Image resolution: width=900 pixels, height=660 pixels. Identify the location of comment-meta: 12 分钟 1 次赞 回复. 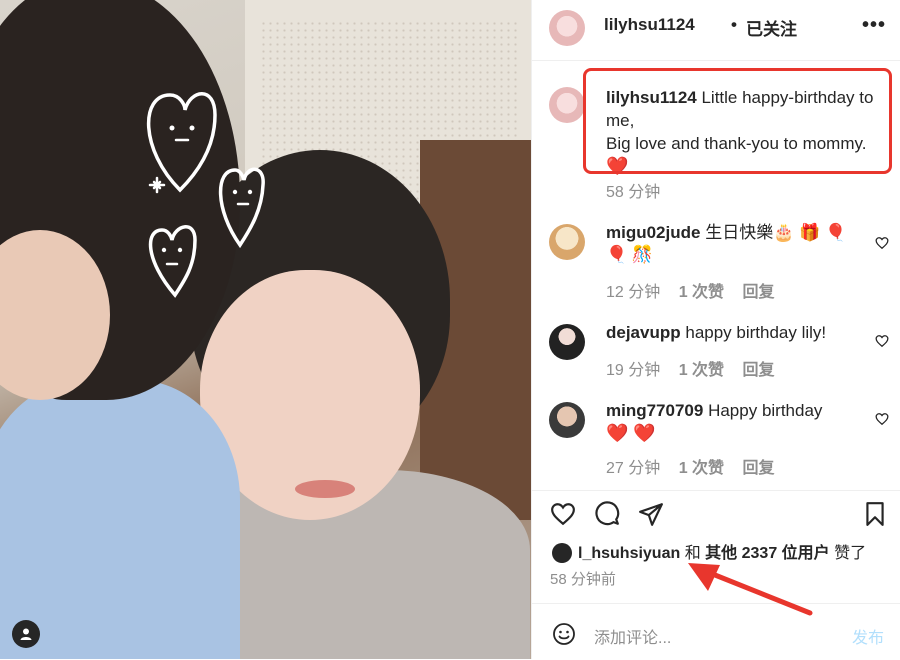
(697, 290).